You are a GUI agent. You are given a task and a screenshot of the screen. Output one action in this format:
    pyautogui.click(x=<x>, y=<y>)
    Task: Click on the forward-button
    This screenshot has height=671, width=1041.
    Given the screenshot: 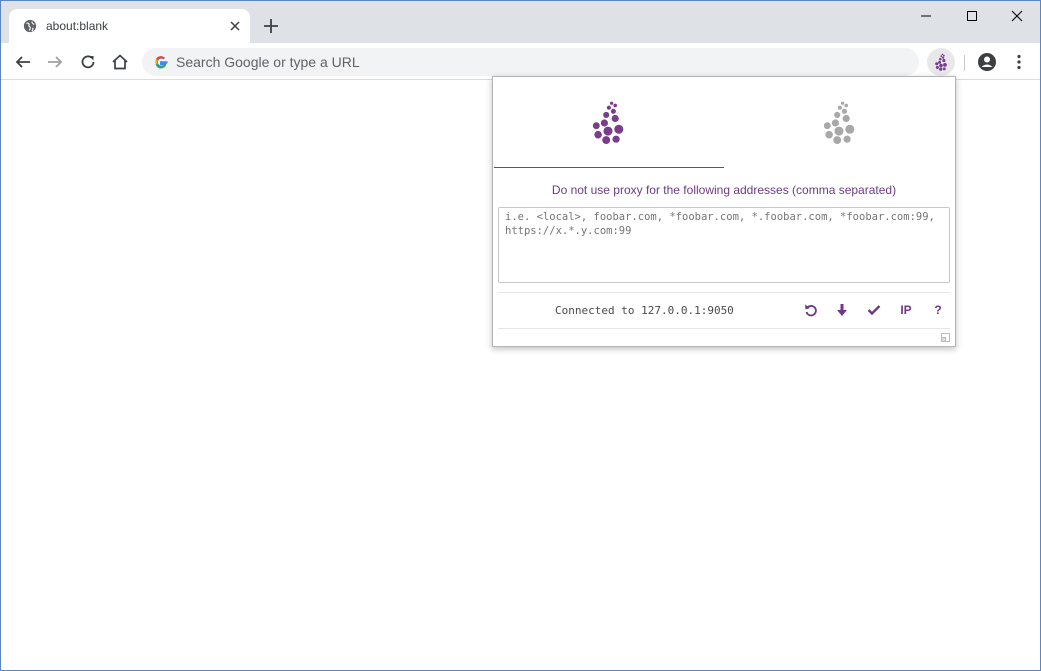 What is the action you would take?
    pyautogui.click(x=55, y=62)
    